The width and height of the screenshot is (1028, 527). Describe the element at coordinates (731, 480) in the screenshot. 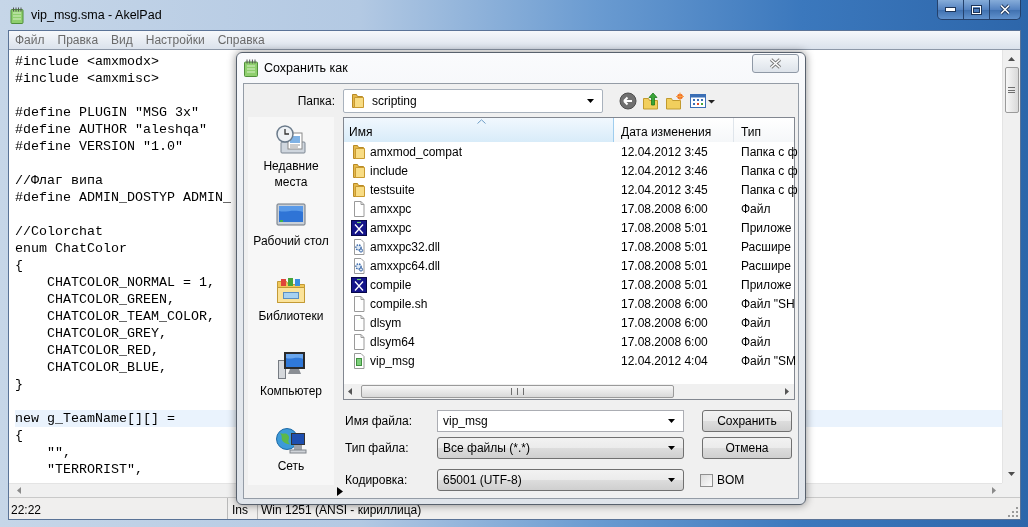

I see `checkbox-label: BOM` at that location.